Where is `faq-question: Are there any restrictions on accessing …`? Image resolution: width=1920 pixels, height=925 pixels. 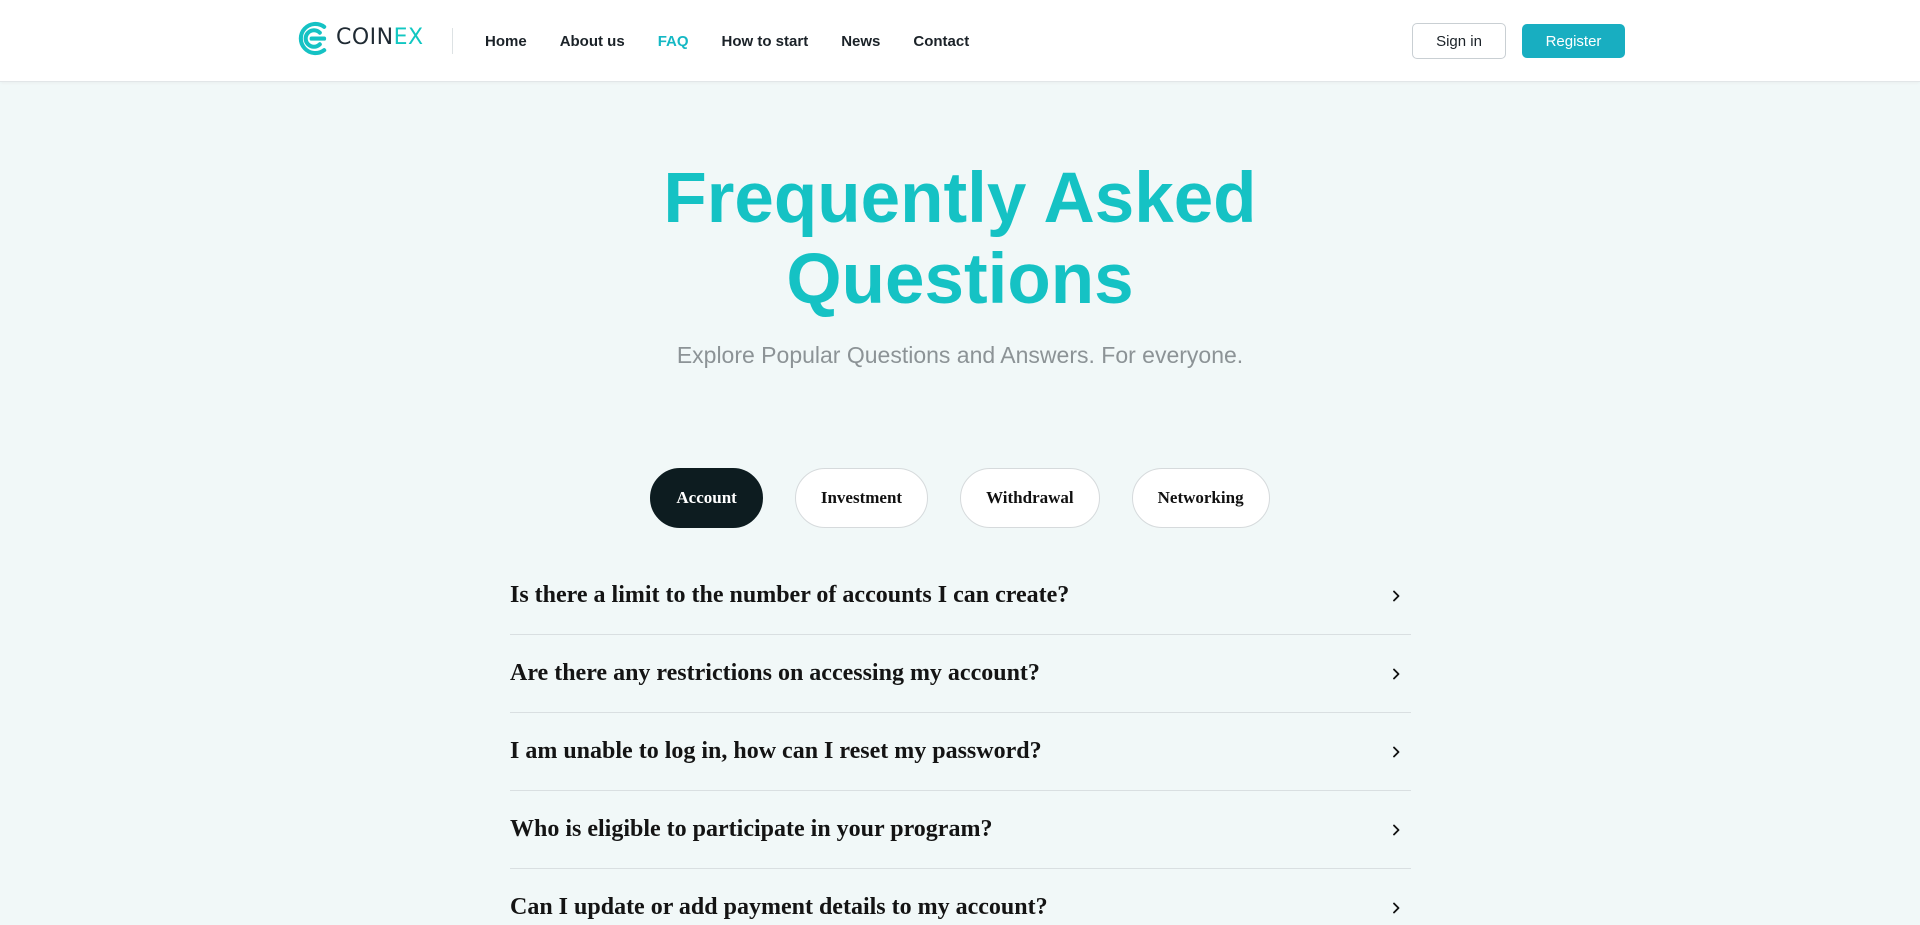 faq-question: Are there any restrictions on accessing … is located at coordinates (775, 673).